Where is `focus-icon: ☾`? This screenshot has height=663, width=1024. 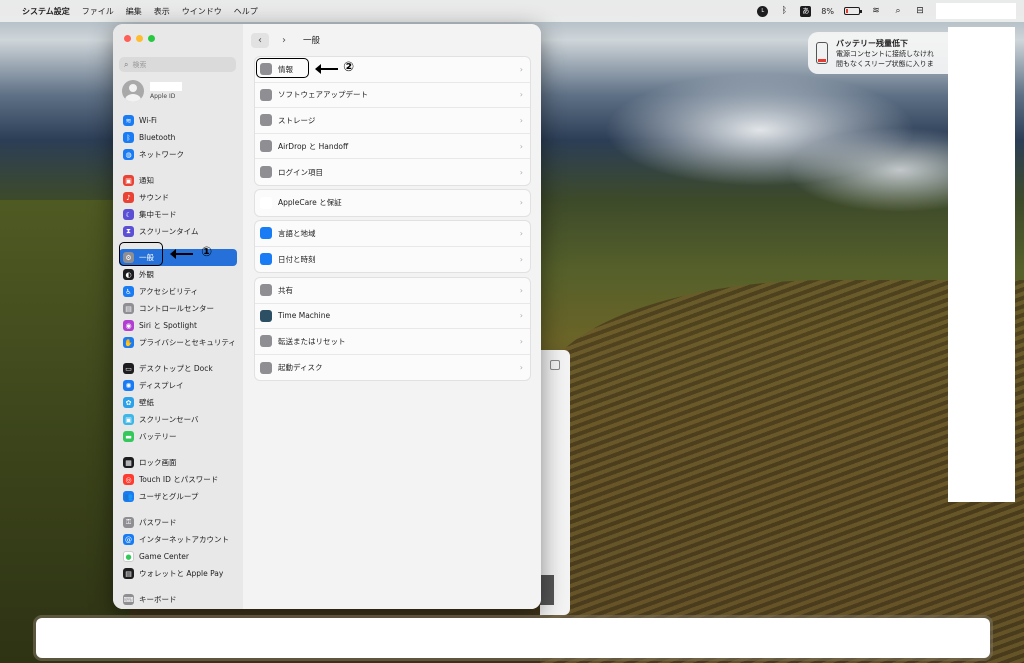 focus-icon: ☾ is located at coordinates (128, 214).